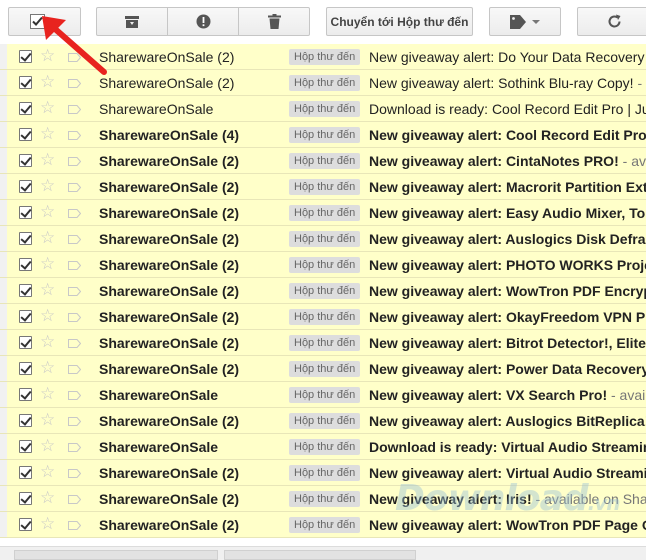  What do you see at coordinates (399, 21) in the screenshot?
I see `move-to-inbox-button: Chuyển tới Hộp thư đến` at bounding box center [399, 21].